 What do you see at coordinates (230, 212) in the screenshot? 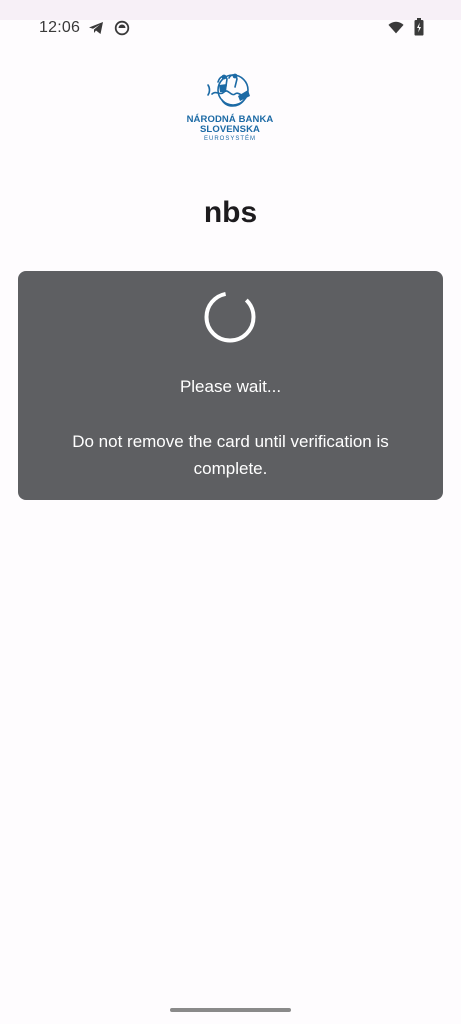
I see `page-title: nbs` at bounding box center [230, 212].